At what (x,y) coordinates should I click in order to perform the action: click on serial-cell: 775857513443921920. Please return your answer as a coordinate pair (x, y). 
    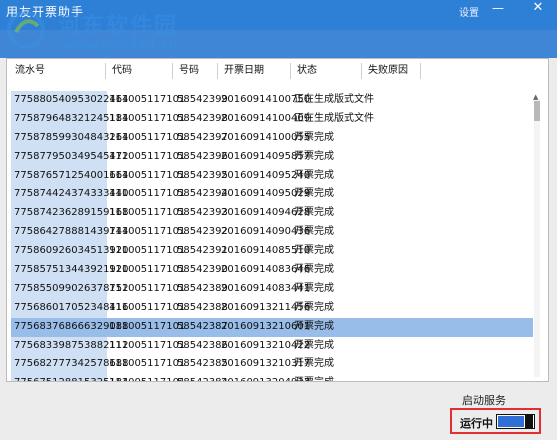
    Looking at the image, I should click on (70, 270).